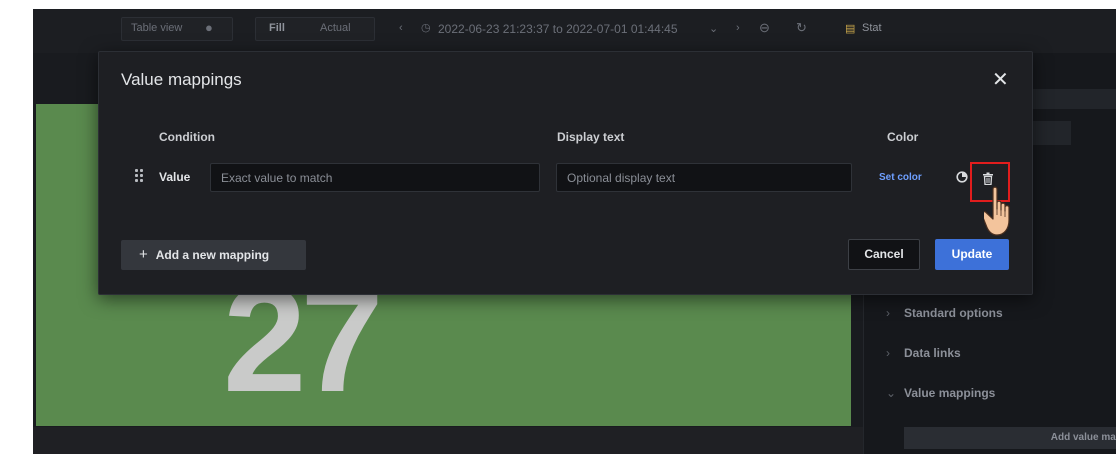 The height and width of the screenshot is (454, 1116). I want to click on sidebar-item-label: Value mappings, so click(950, 393).